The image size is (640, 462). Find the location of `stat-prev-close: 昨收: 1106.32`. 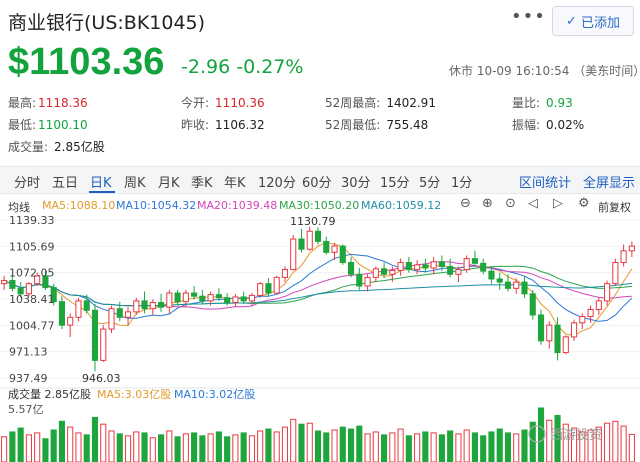

stat-prev-close: 昨收: 1106.32 is located at coordinates (223, 124).